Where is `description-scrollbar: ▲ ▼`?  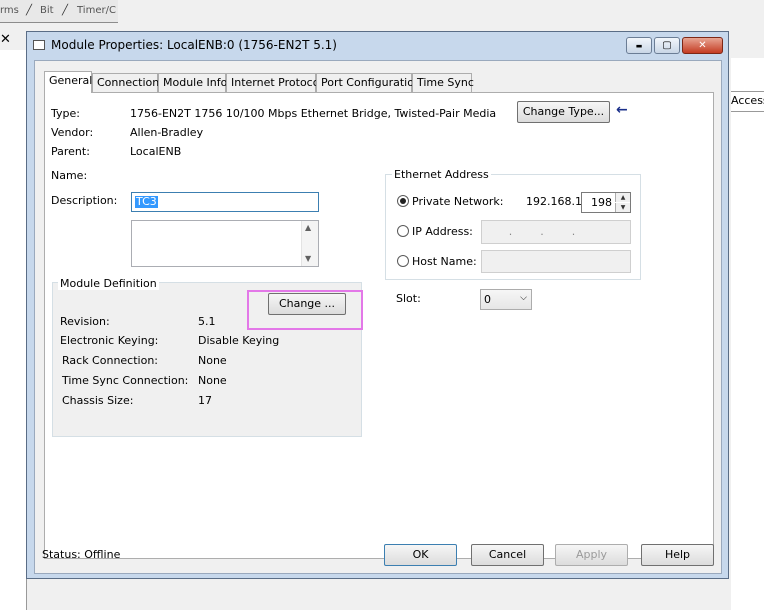 description-scrollbar: ▲ ▼ is located at coordinates (309, 243).